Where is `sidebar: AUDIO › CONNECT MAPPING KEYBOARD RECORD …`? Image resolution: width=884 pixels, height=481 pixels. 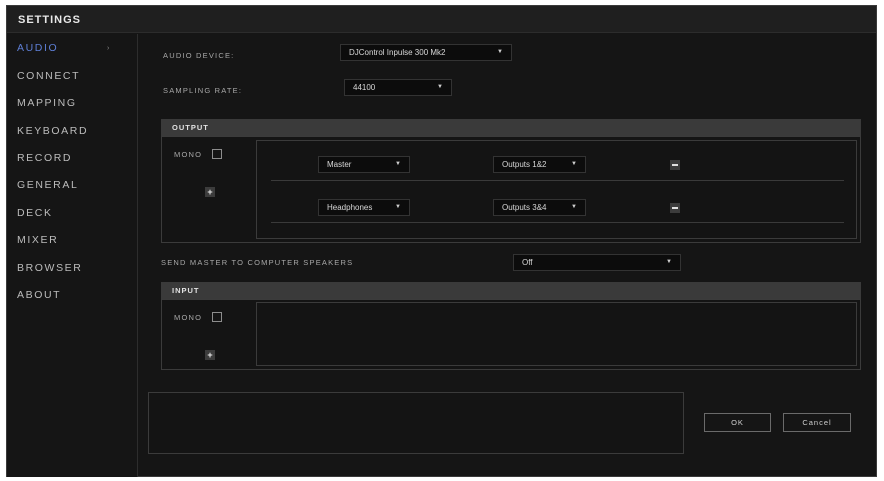
sidebar: AUDIO › CONNECT MAPPING KEYBOARD RECORD … is located at coordinates (72, 255).